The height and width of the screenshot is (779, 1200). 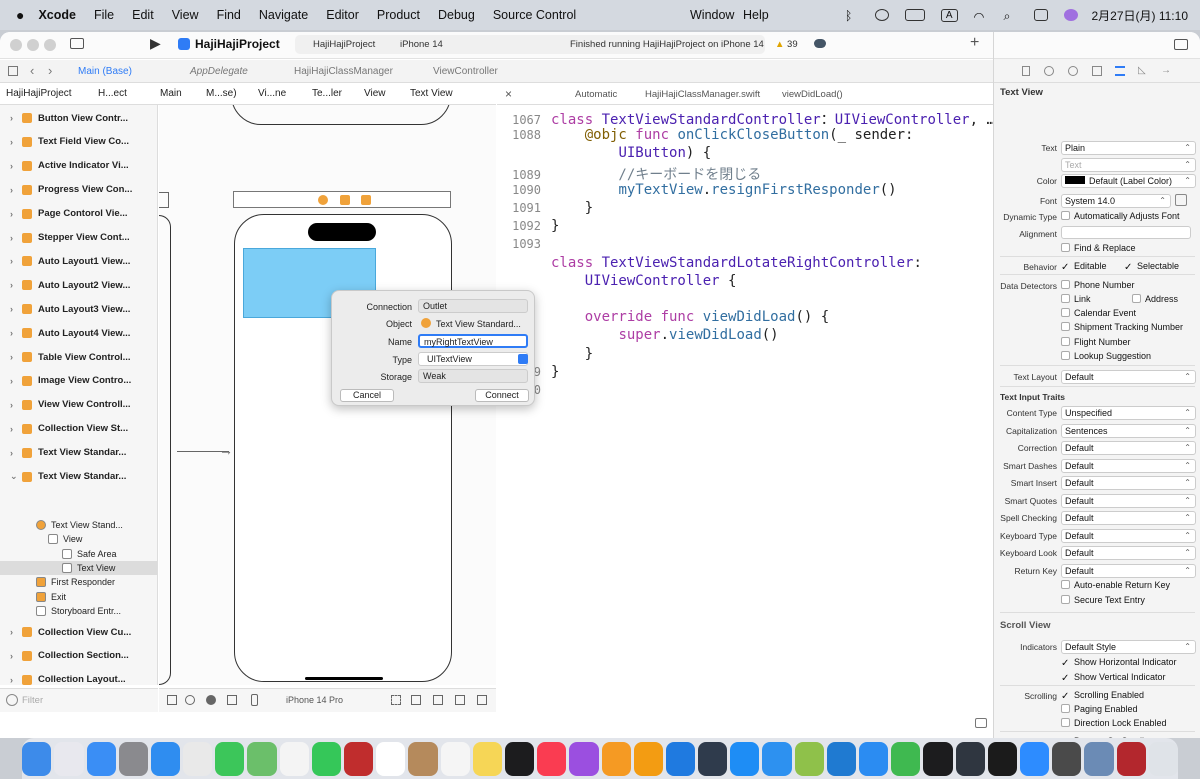 What do you see at coordinates (1034, 758) in the screenshot?
I see `zoom-icon` at bounding box center [1034, 758].